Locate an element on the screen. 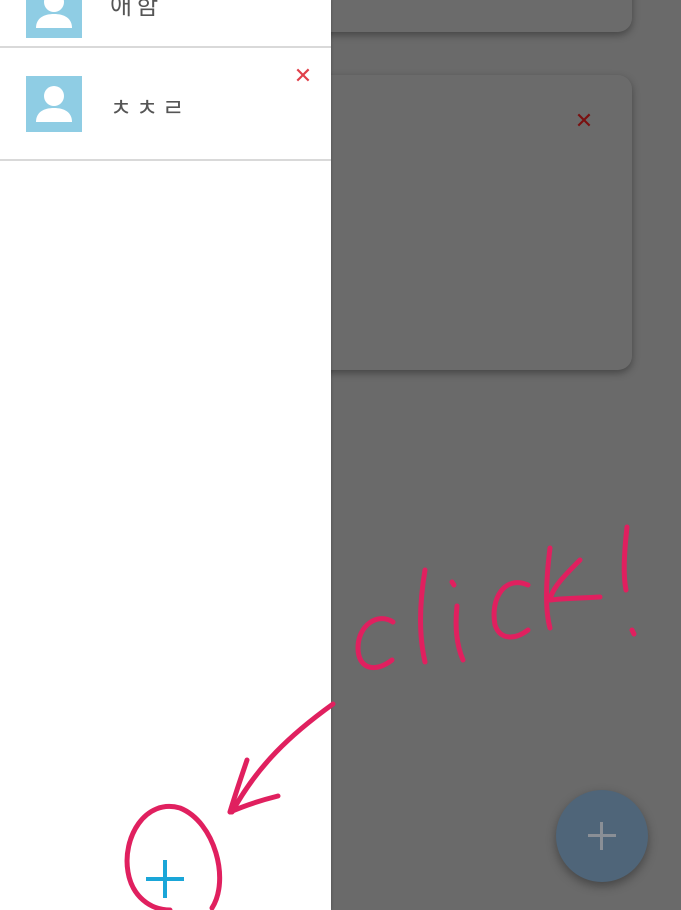 This screenshot has width=681, height=910. card-close-icon: ✕ is located at coordinates (584, 122).